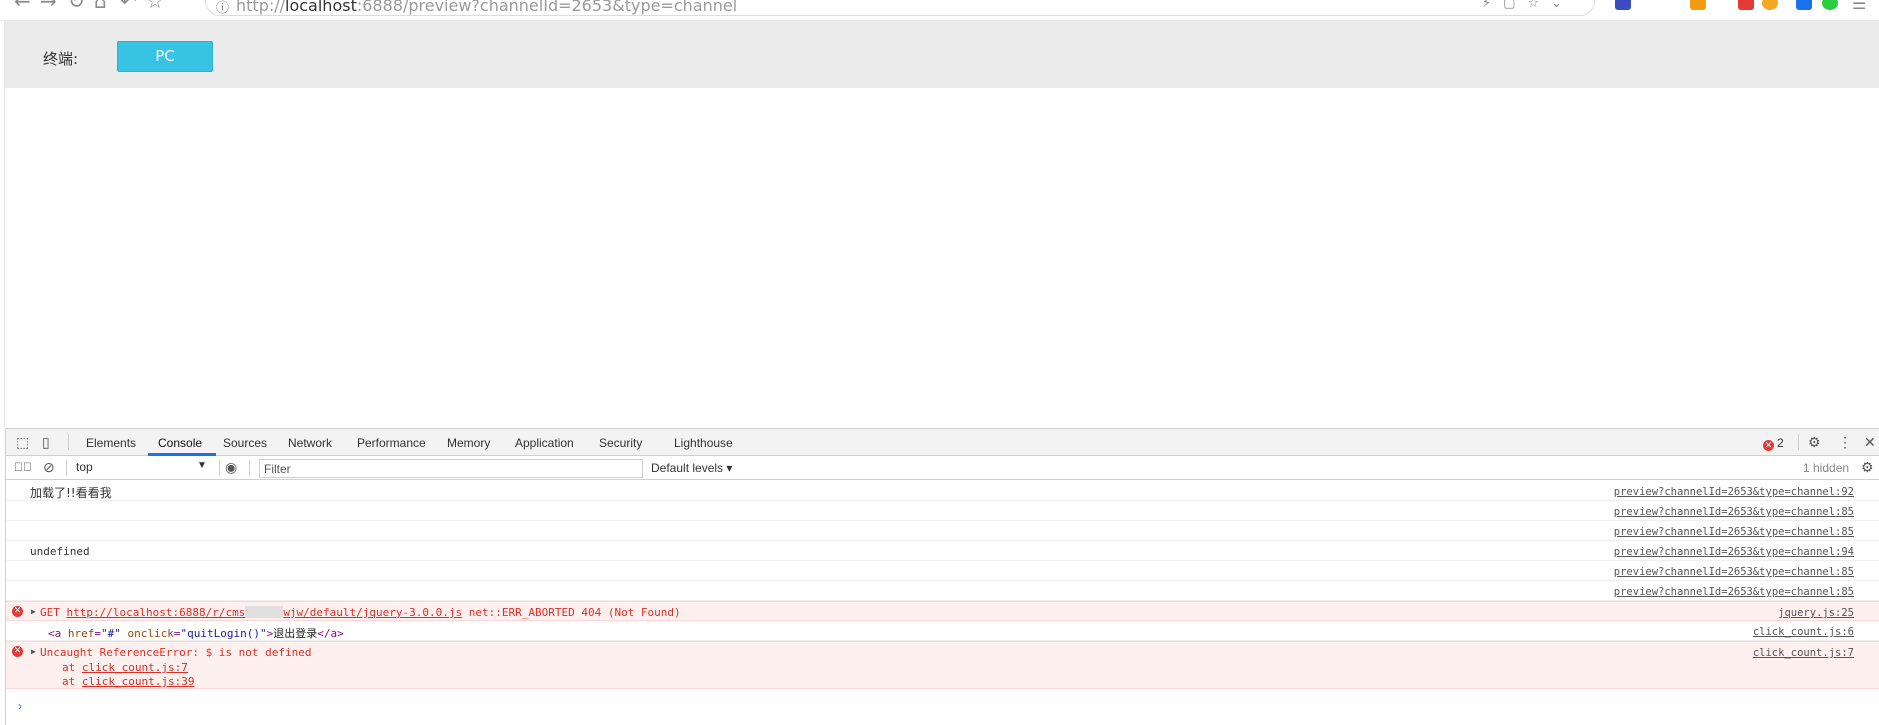 This screenshot has width=1879, height=725. Describe the element at coordinates (1826, 468) in the screenshot. I see `hidden-count: 1 hidden` at that location.